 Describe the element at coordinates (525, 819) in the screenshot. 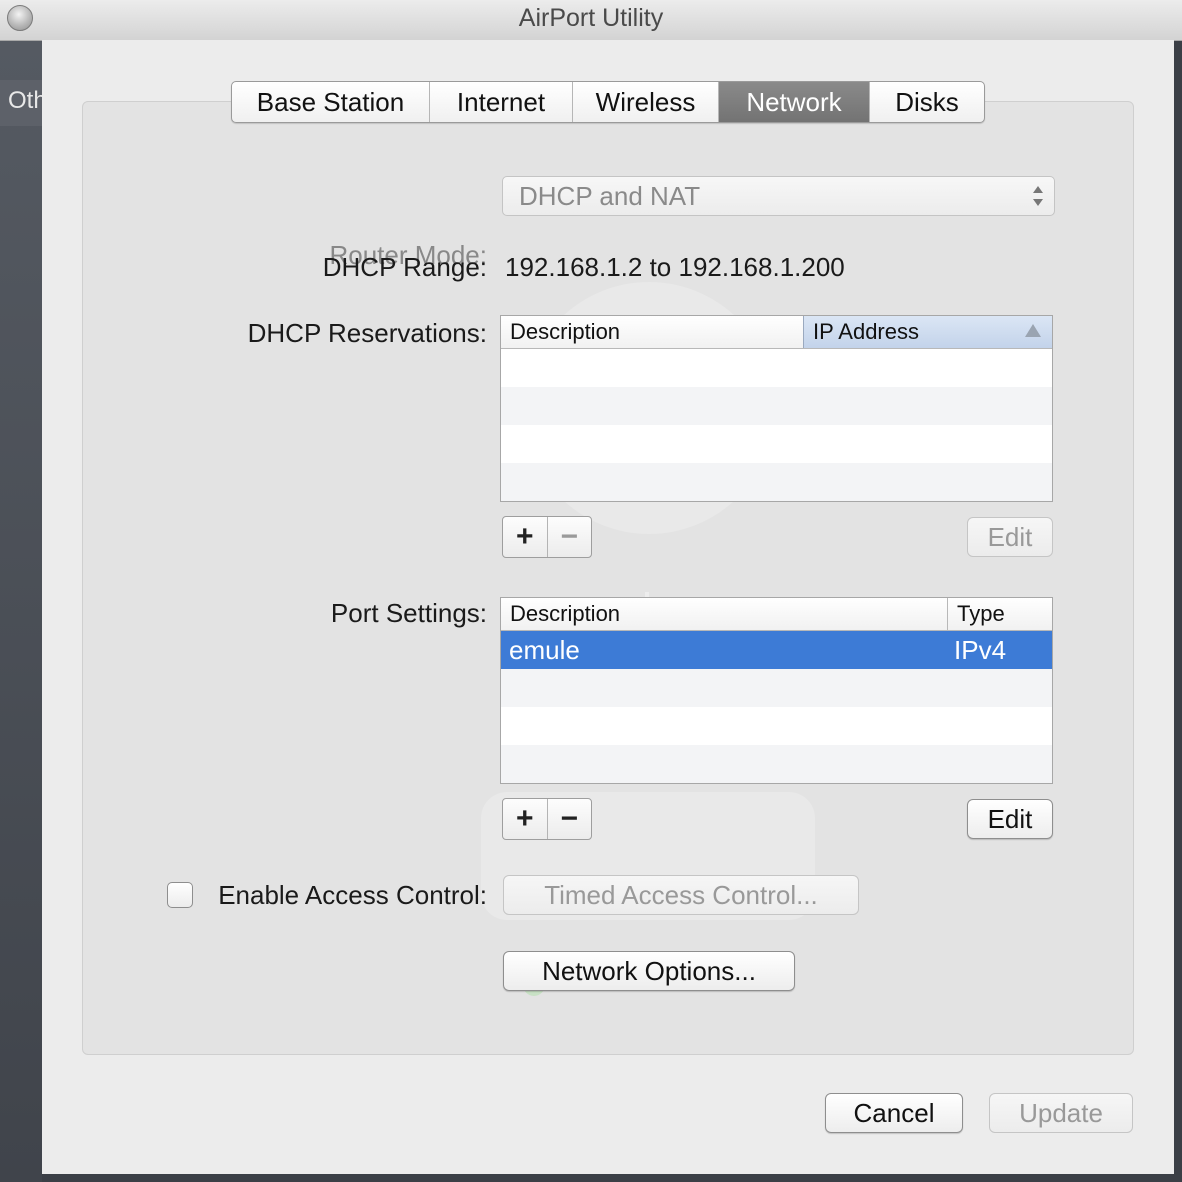

I see `ports-add-button: +` at that location.